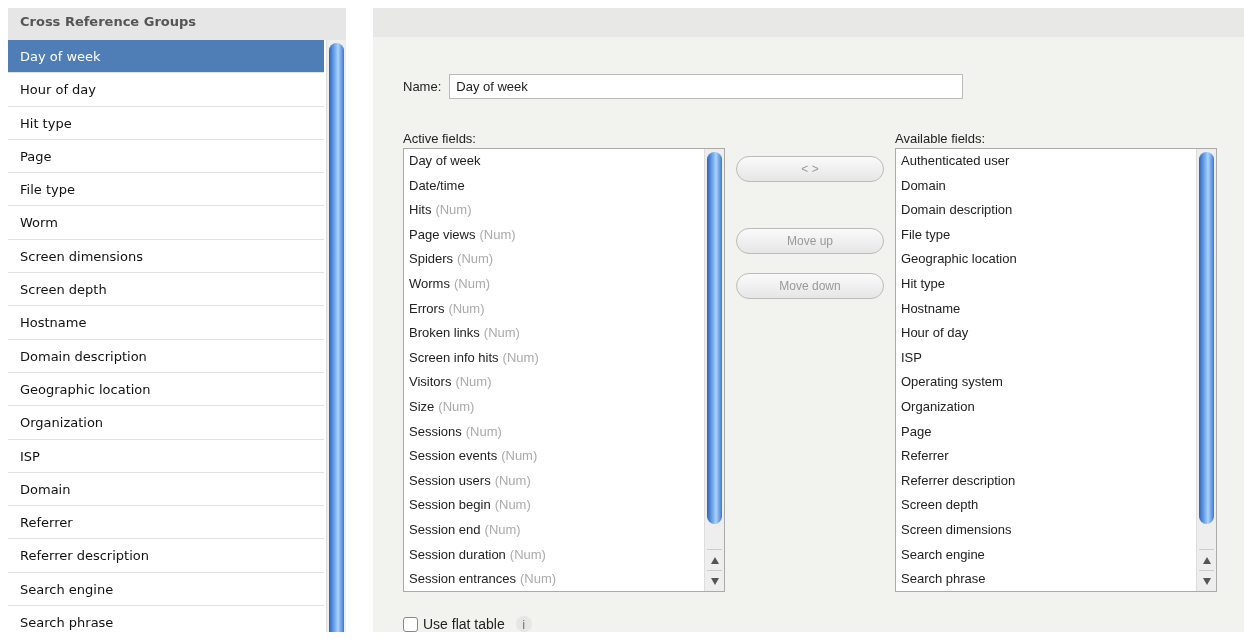  What do you see at coordinates (523, 624) in the screenshot?
I see `info-icon: i` at bounding box center [523, 624].